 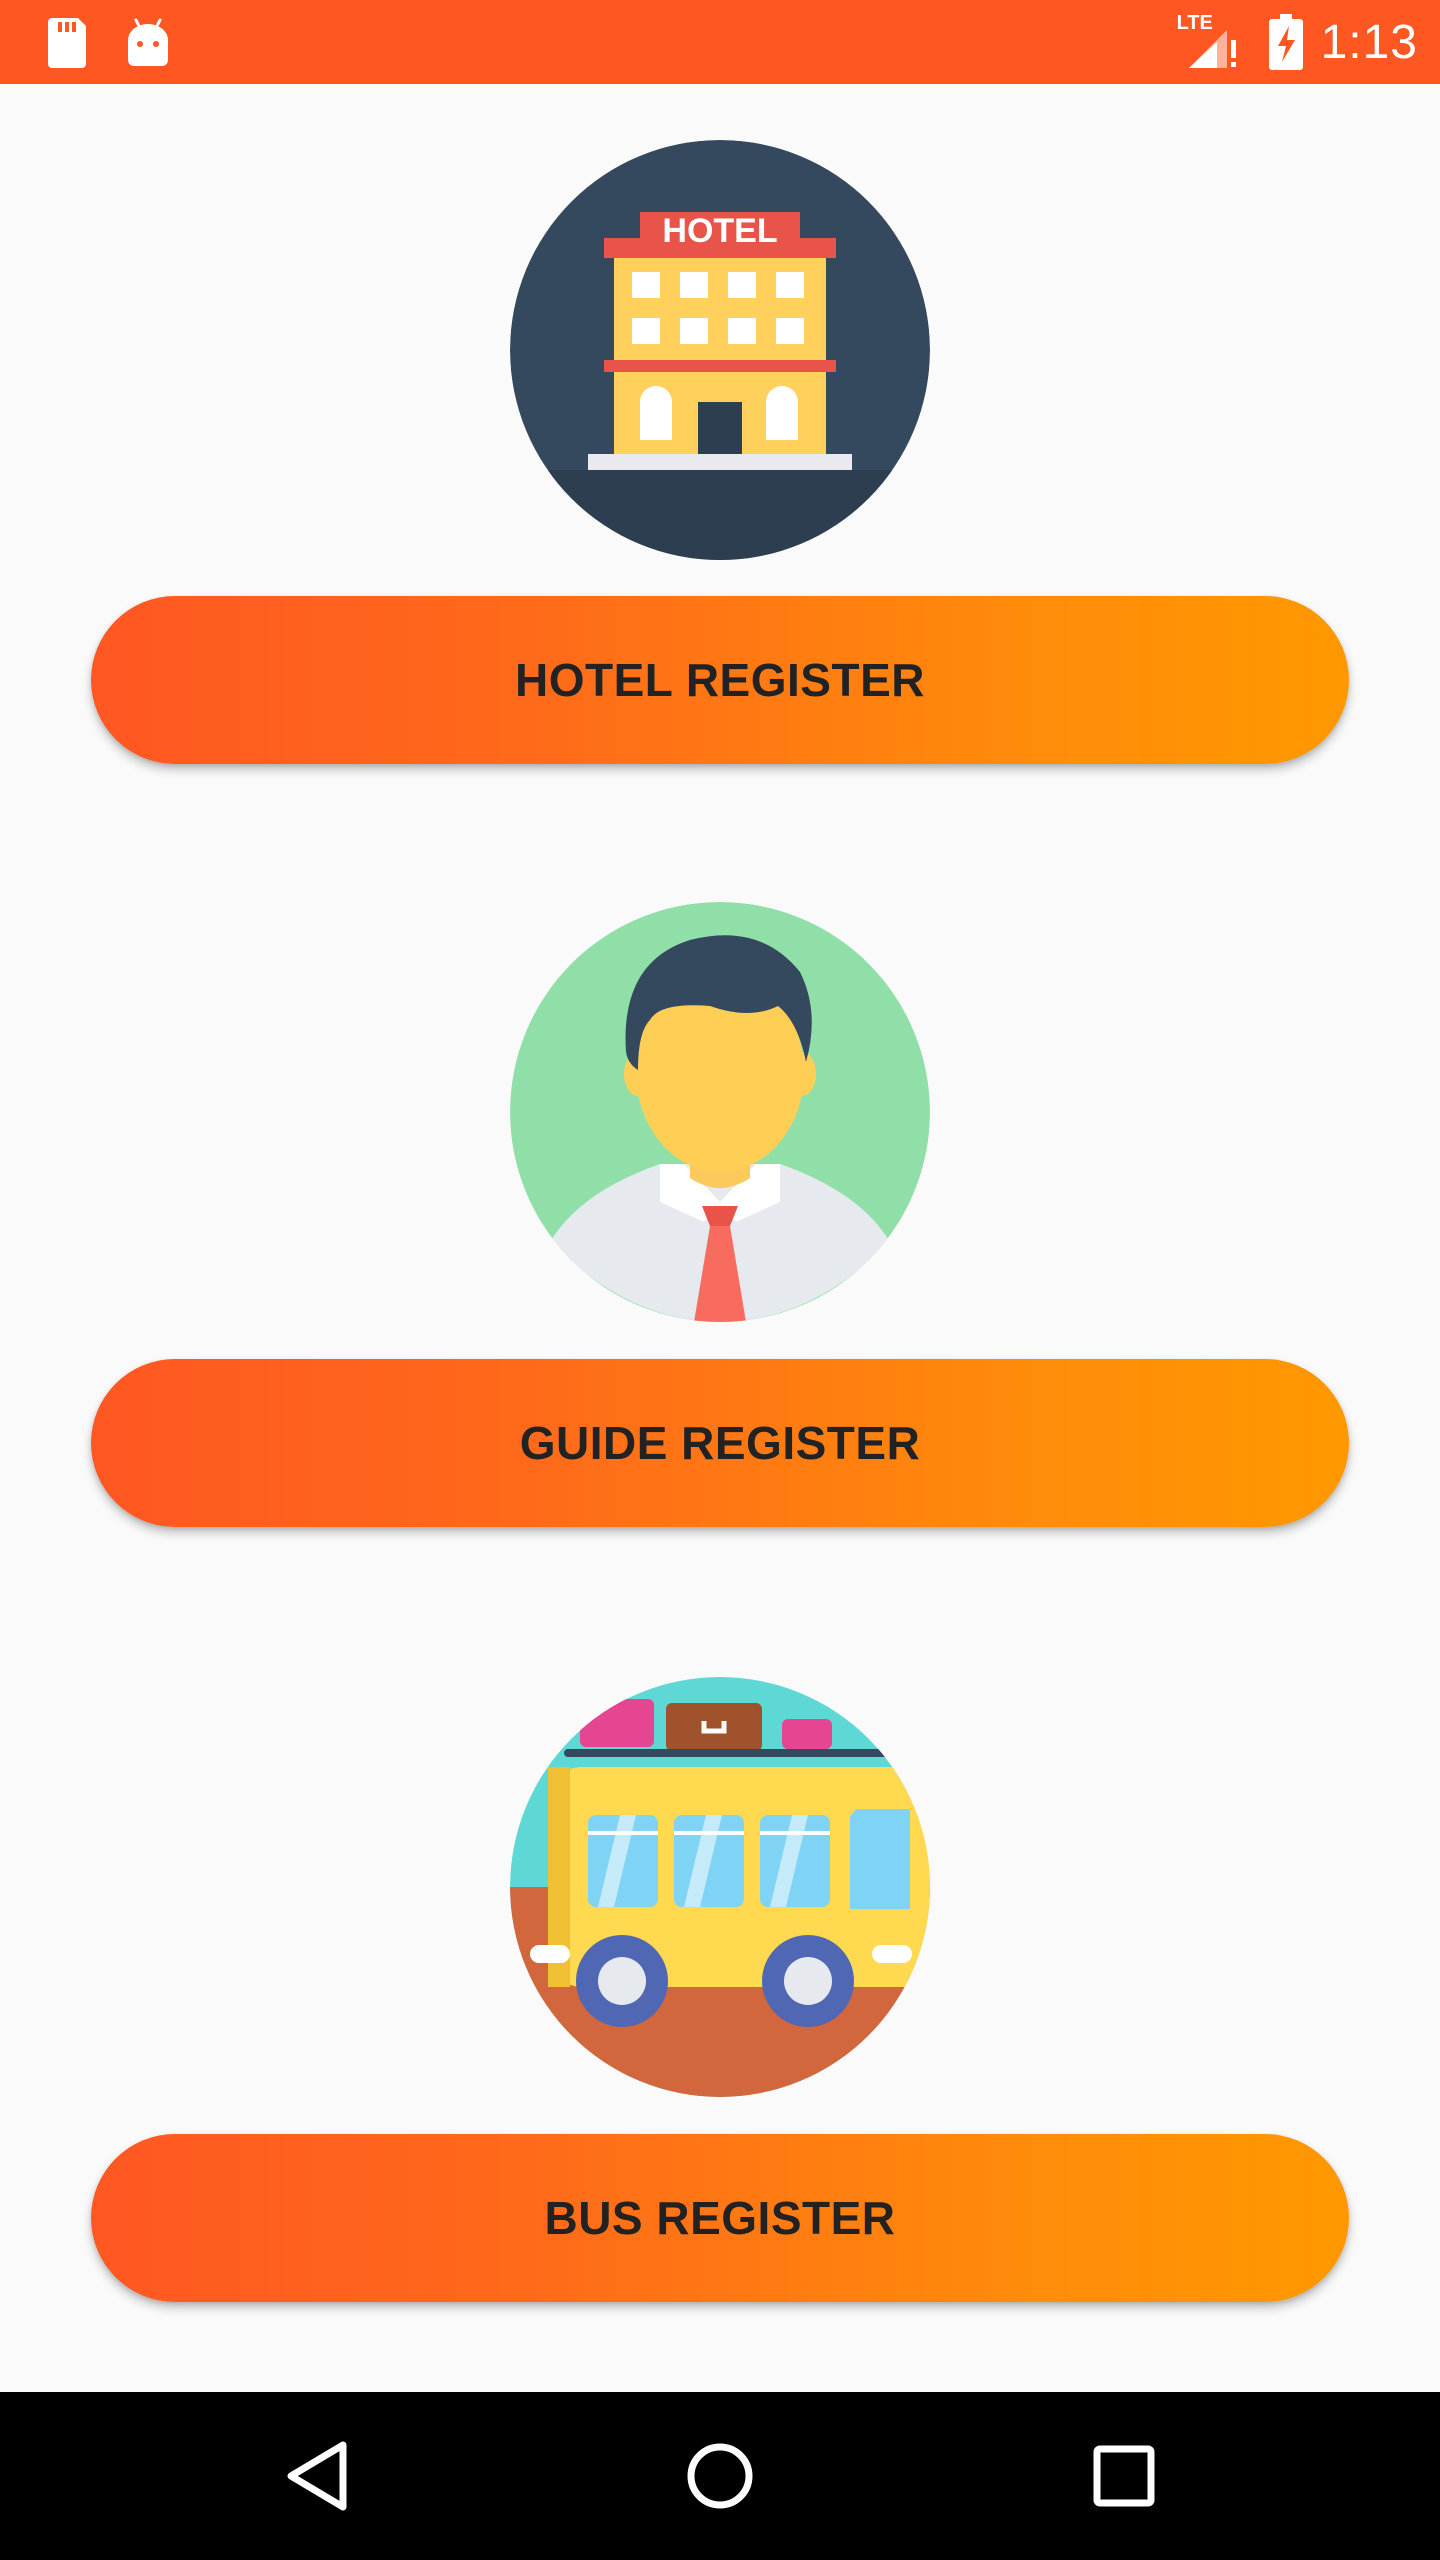 I want to click on back-icon, so click(x=318, y=2476).